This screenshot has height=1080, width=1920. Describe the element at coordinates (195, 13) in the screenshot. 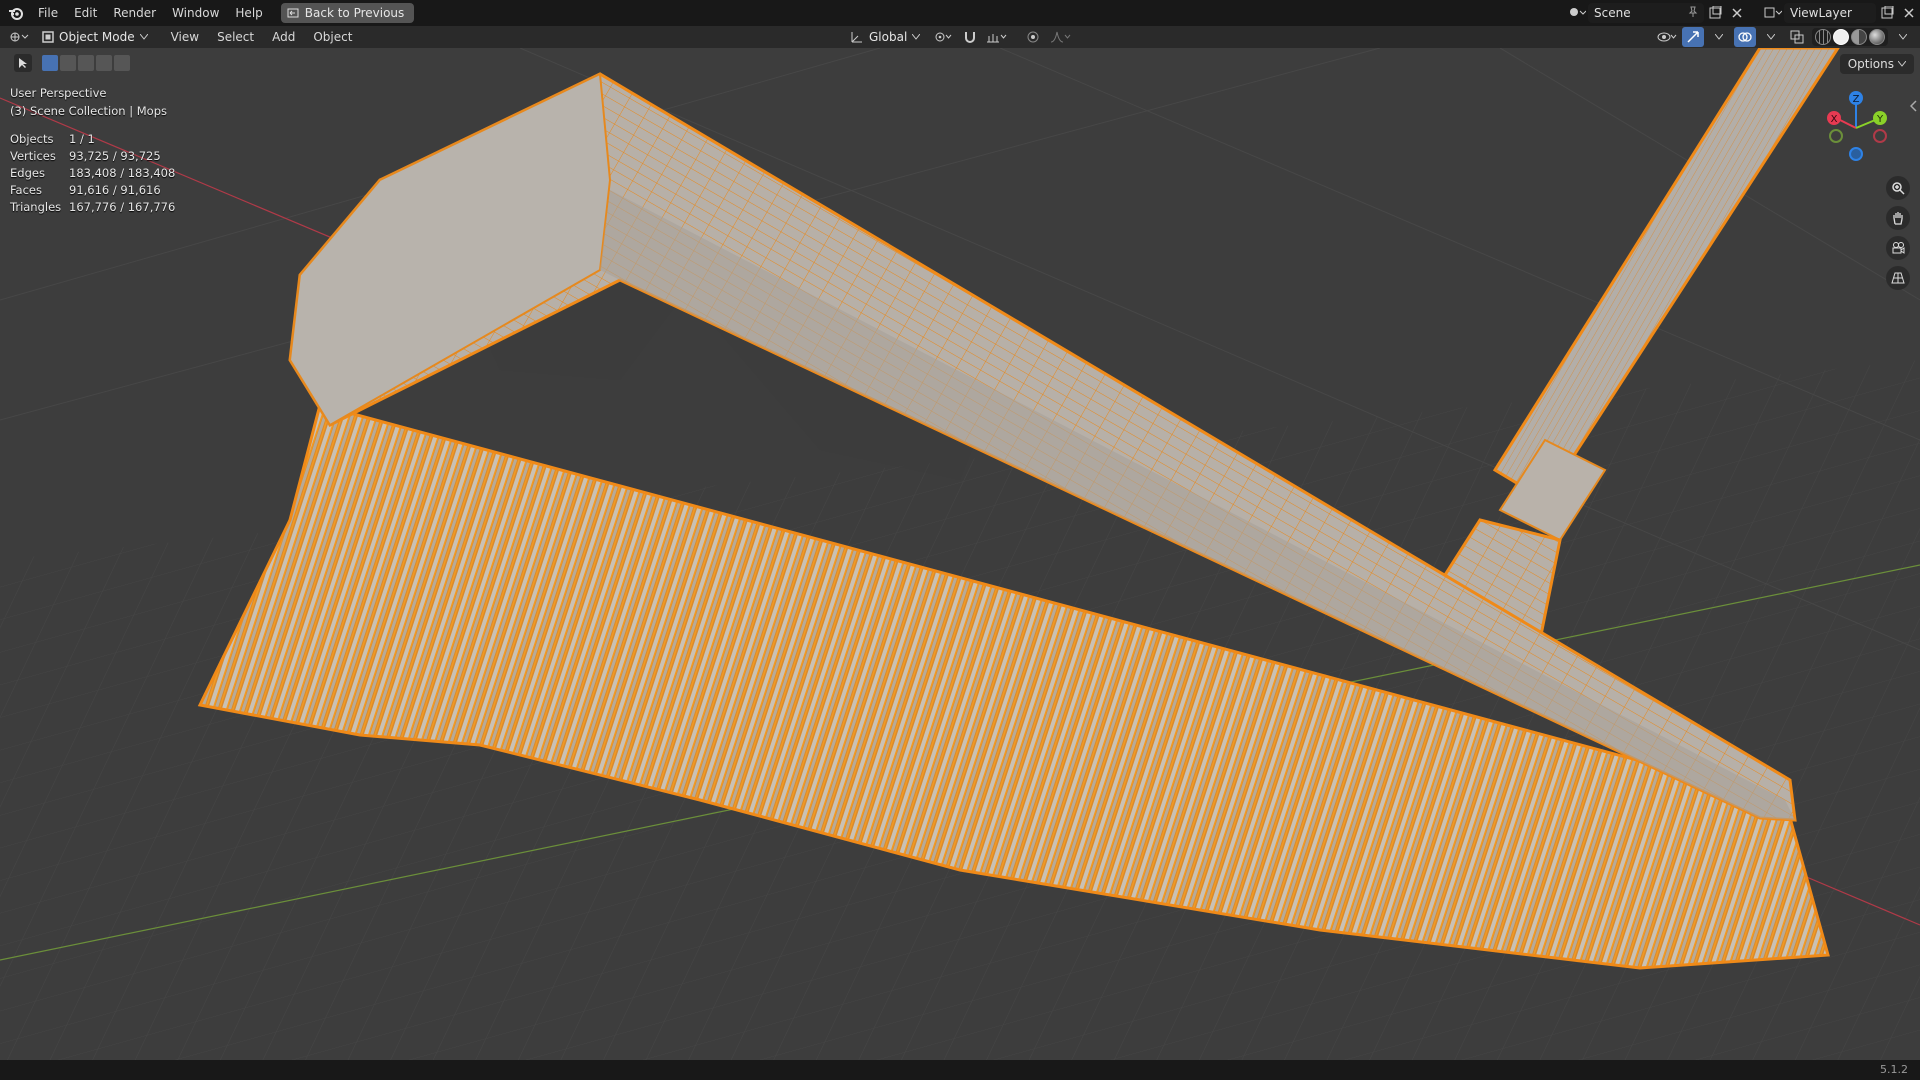

I see `menu-window: Window` at that location.